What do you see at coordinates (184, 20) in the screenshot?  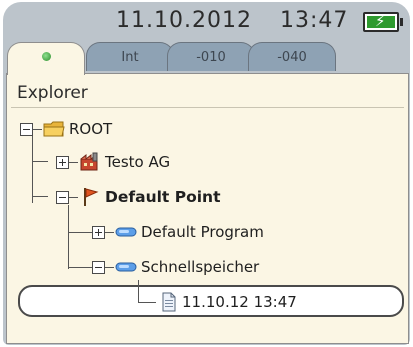 I see `status-date: 11.10.2012` at bounding box center [184, 20].